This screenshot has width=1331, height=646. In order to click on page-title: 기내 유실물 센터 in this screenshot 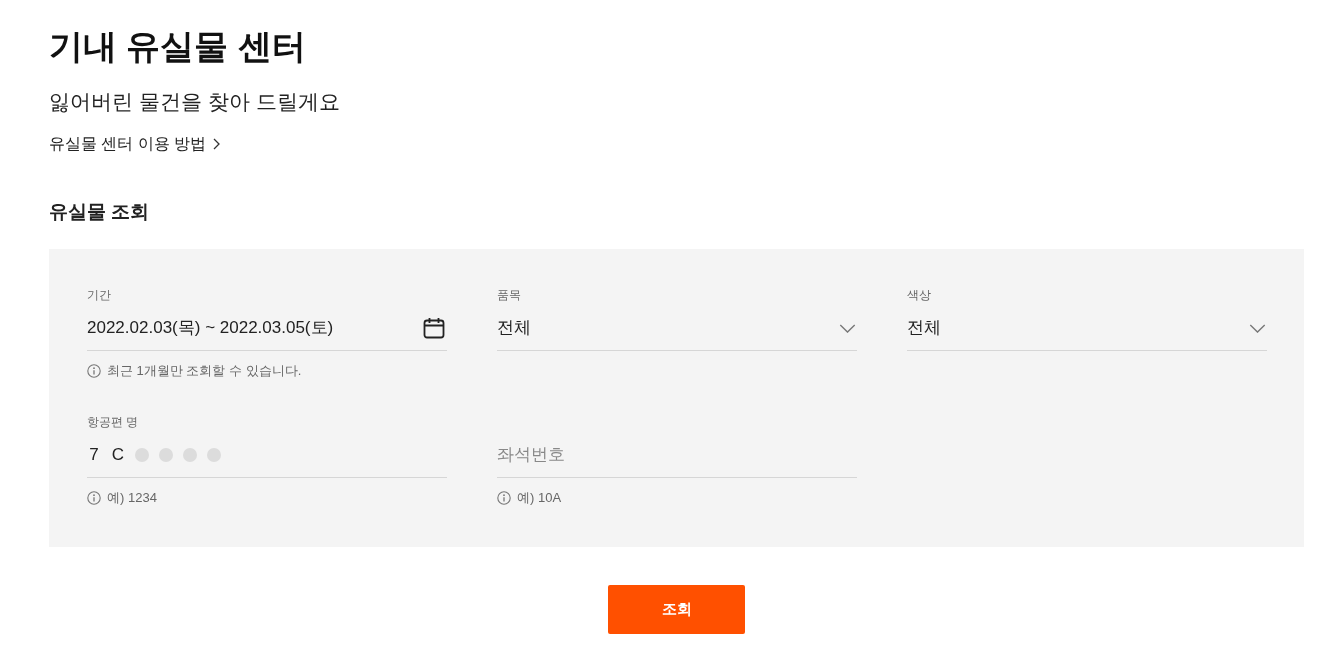, I will do `click(177, 46)`.